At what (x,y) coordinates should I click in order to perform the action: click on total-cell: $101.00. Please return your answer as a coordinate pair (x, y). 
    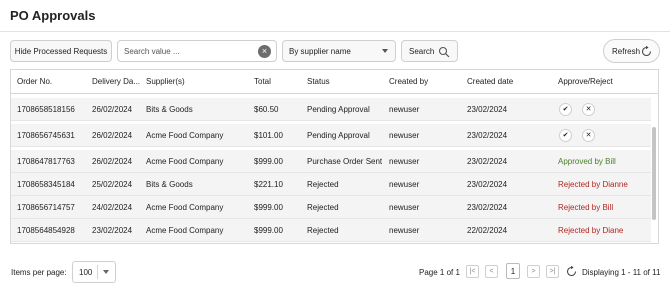
    Looking at the image, I should click on (268, 135).